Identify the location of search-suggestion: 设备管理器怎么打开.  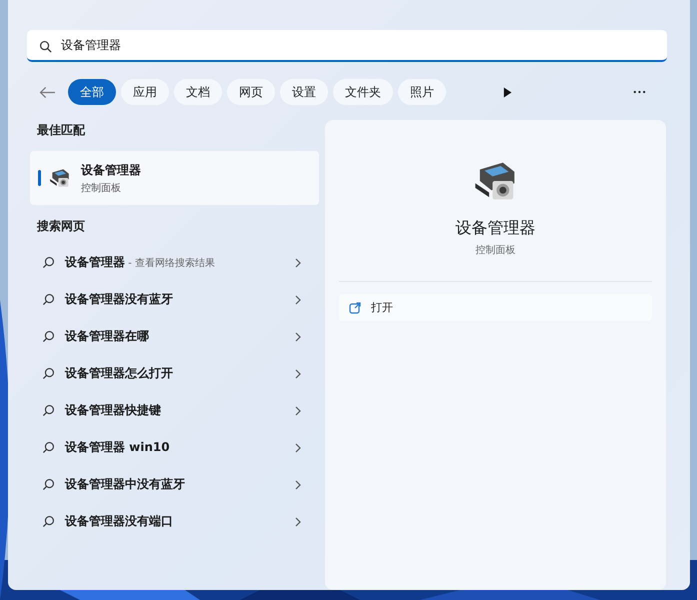
(180, 373).